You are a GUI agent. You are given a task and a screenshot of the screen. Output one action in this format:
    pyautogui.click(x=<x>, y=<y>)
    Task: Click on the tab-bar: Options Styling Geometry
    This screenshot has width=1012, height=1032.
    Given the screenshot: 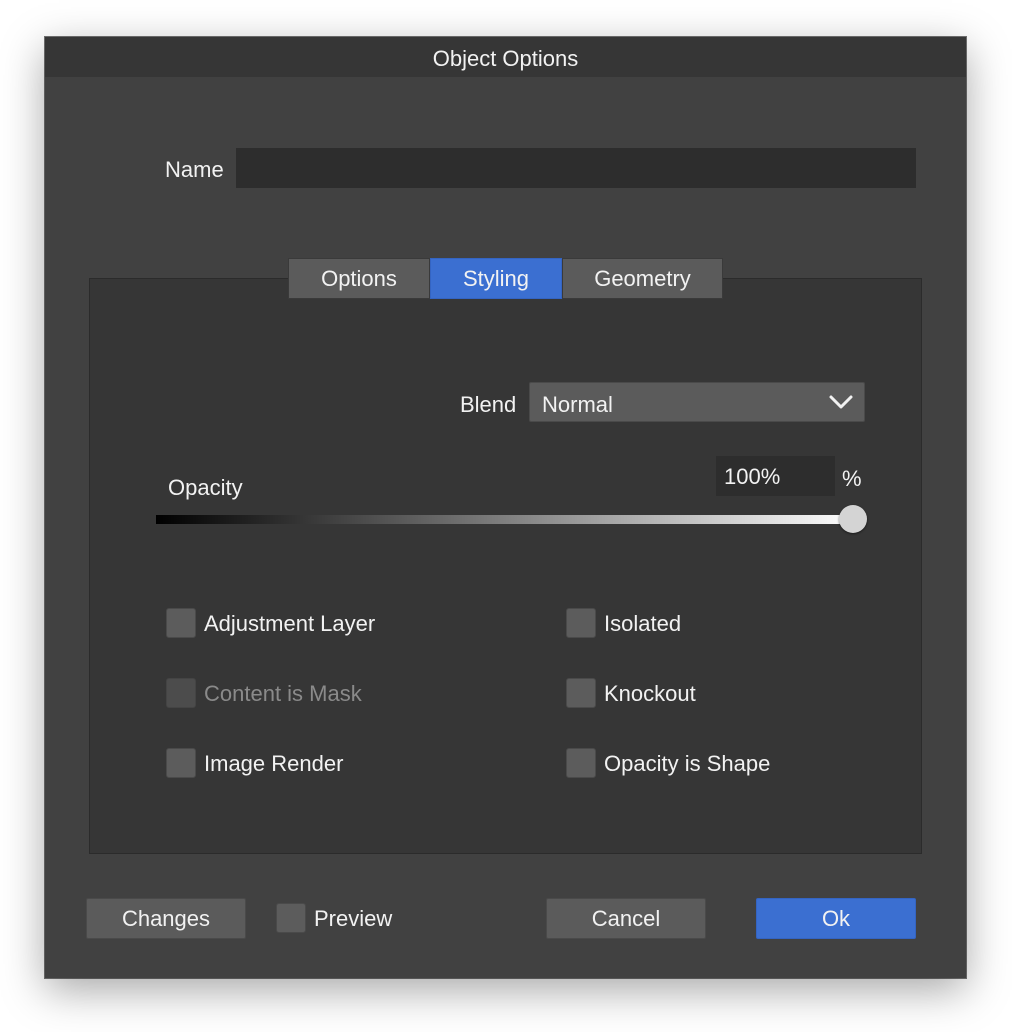 What is the action you would take?
    pyautogui.click(x=505, y=278)
    